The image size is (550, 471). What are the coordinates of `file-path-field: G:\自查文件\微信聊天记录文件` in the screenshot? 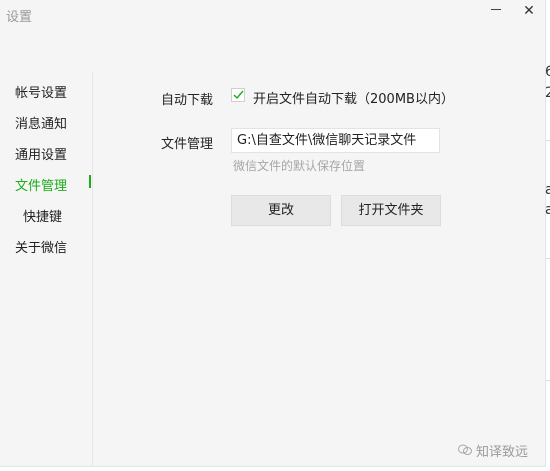 It's located at (335, 140).